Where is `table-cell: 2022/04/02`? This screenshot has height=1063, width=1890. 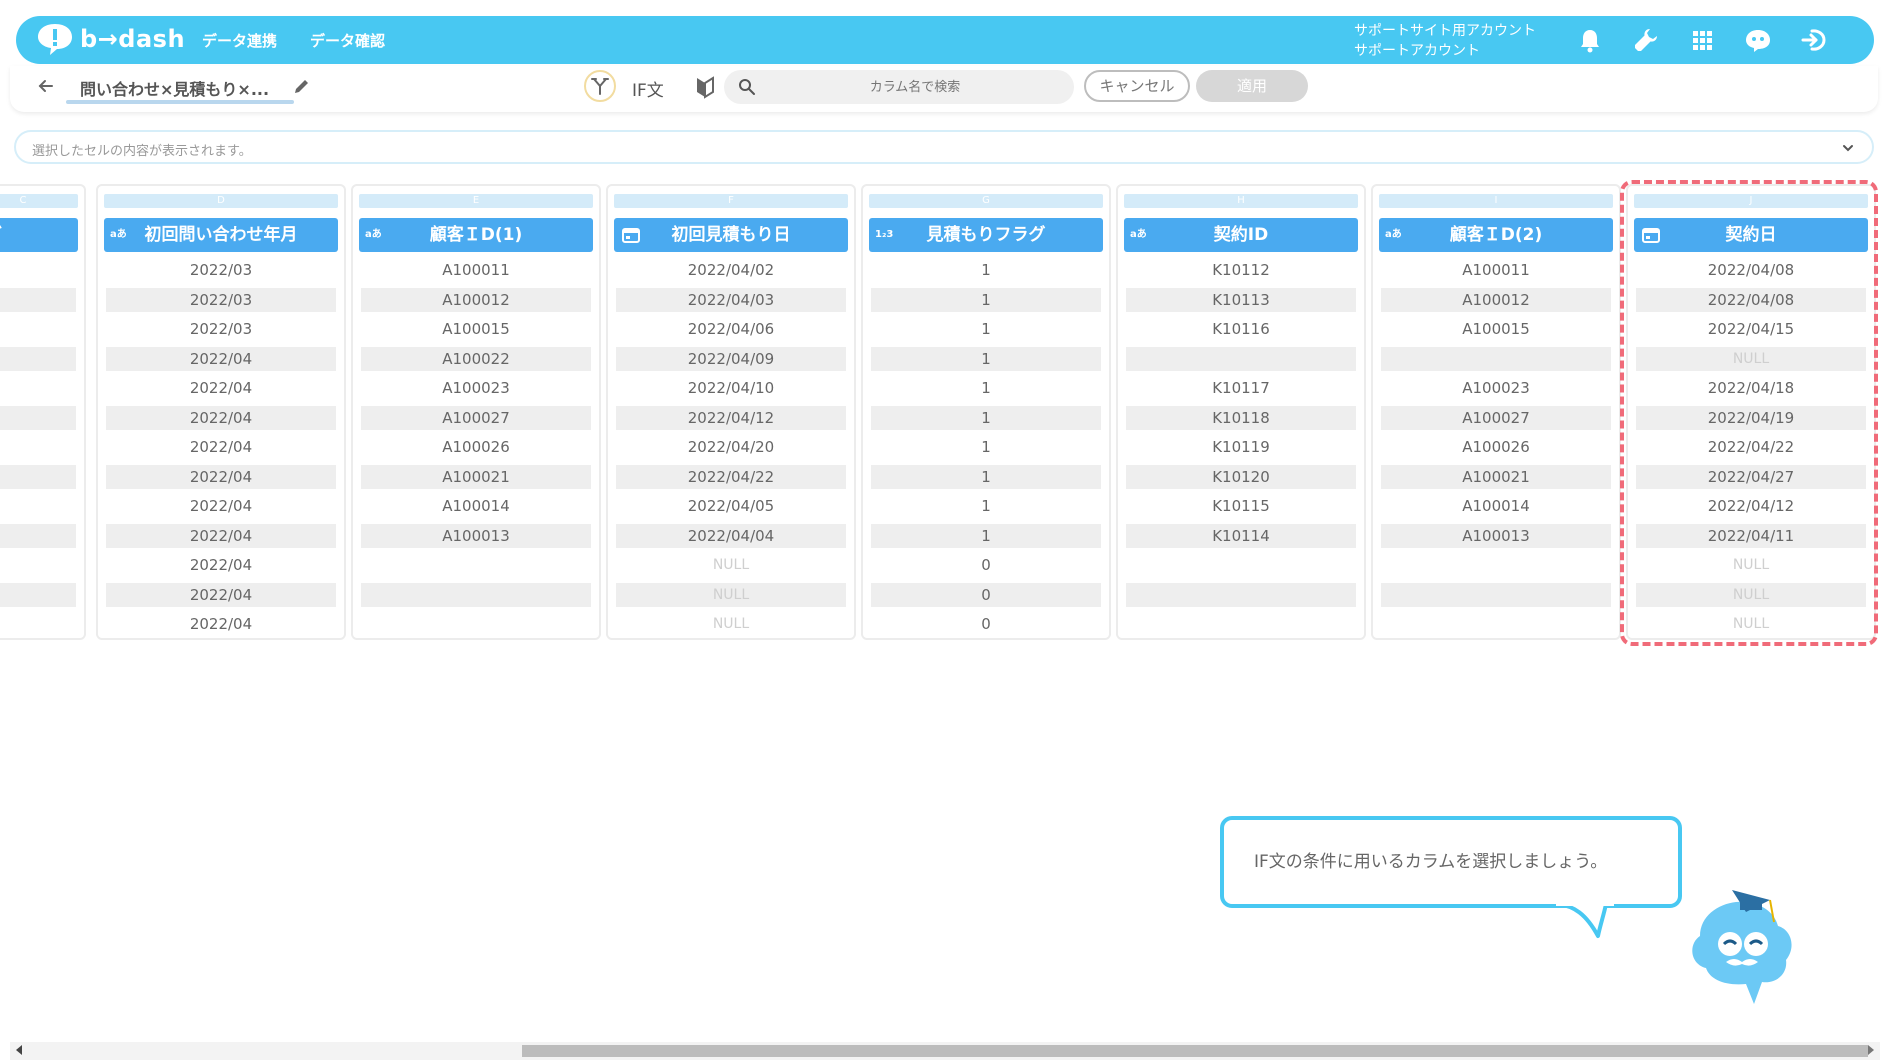 table-cell: 2022/04/02 is located at coordinates (731, 270).